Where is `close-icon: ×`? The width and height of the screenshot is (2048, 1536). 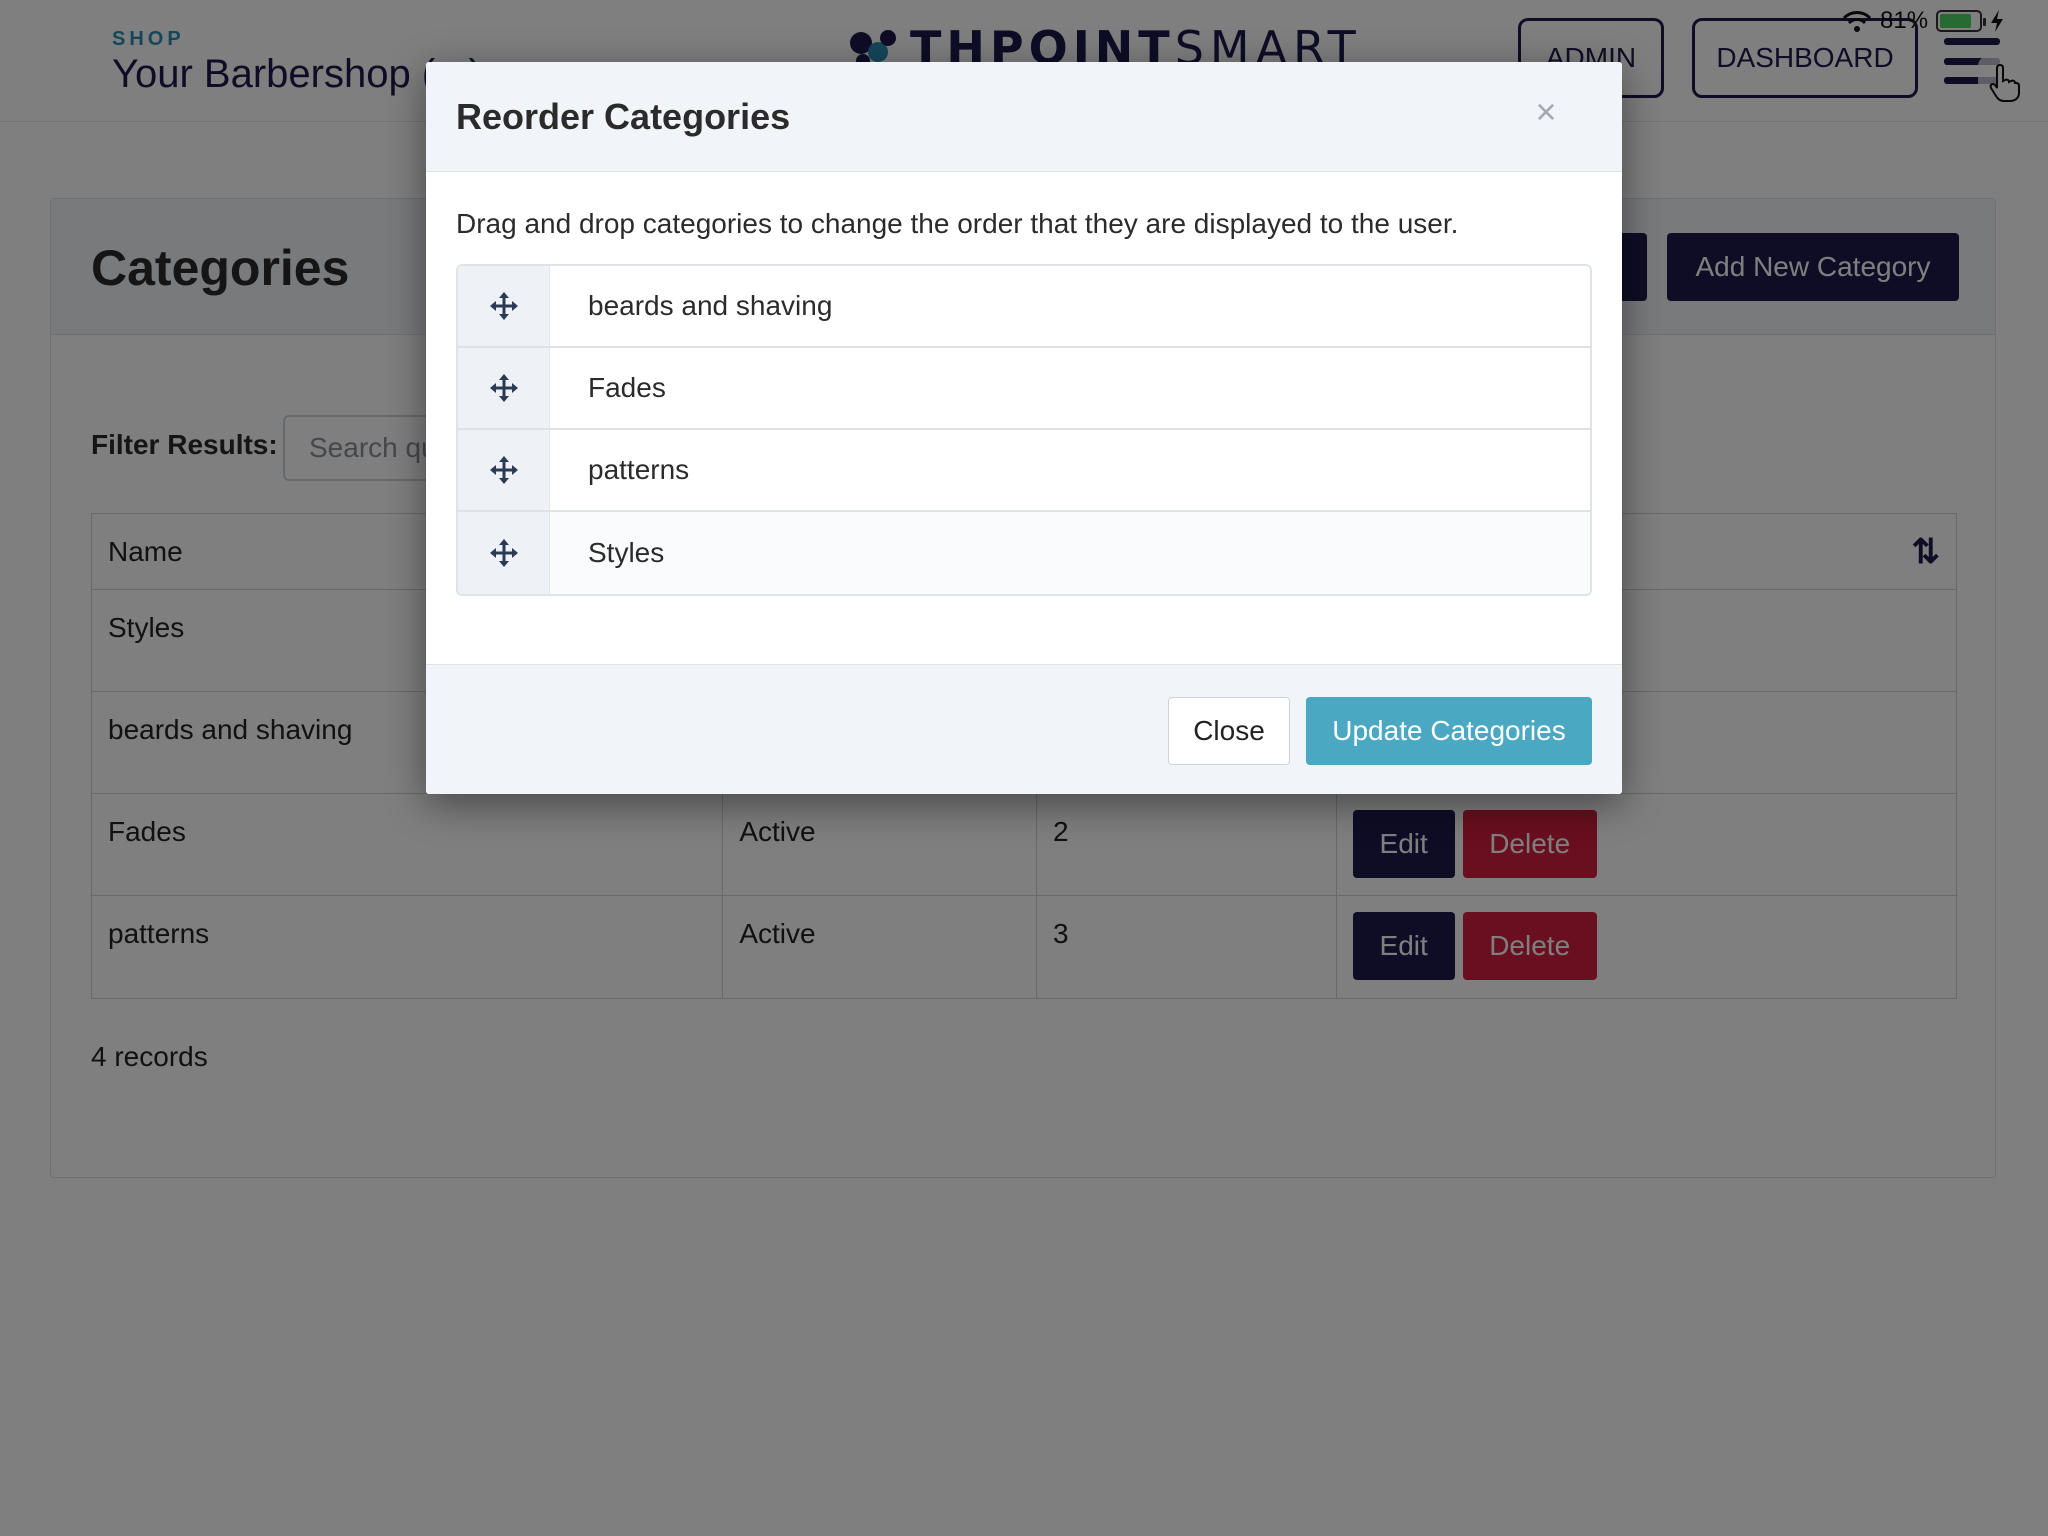
close-icon: × is located at coordinates (1546, 111).